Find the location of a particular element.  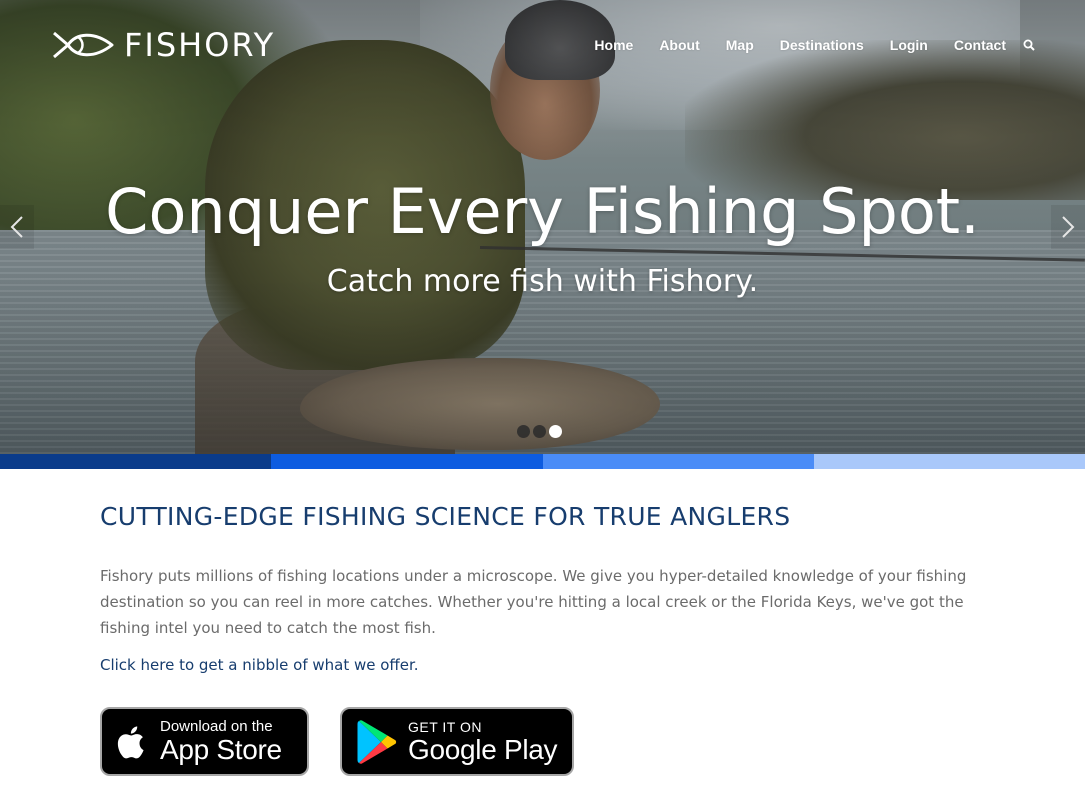

app-store-text: Download on the App Store is located at coordinates (221, 741).